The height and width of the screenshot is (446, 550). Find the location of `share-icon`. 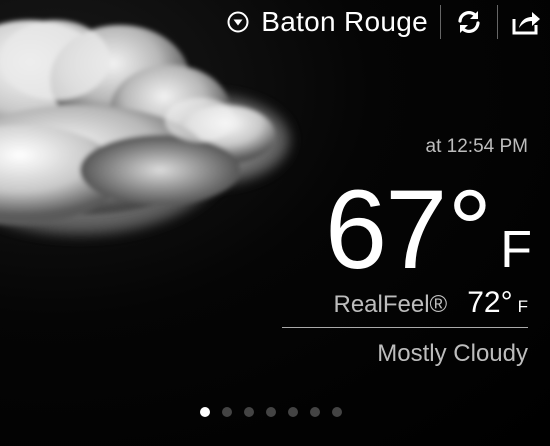

share-icon is located at coordinates (526, 23).